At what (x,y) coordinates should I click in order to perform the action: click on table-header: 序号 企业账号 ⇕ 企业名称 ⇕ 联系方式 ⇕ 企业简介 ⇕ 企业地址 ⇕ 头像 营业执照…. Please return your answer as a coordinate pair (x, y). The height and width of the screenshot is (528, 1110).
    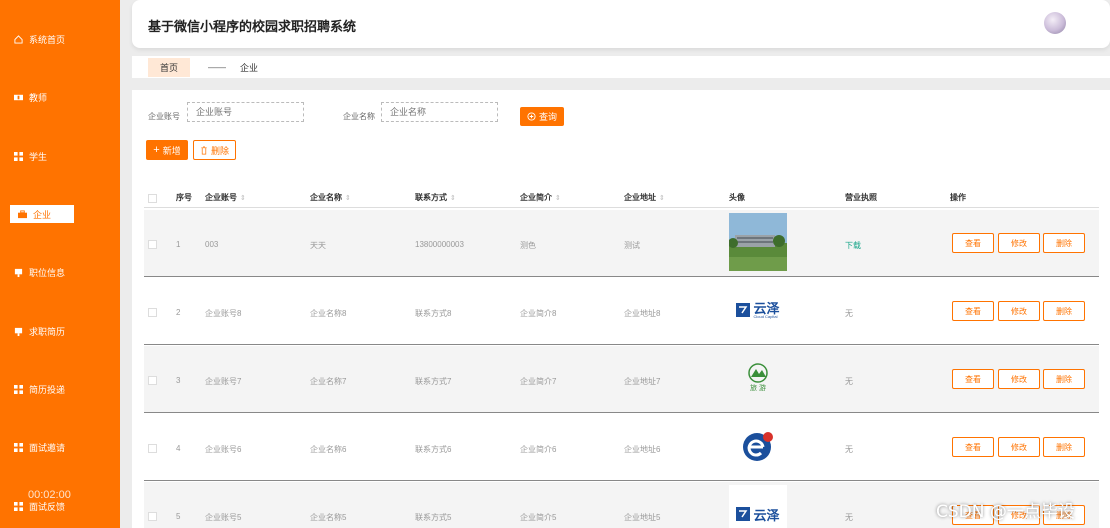
    Looking at the image, I should click on (621, 197).